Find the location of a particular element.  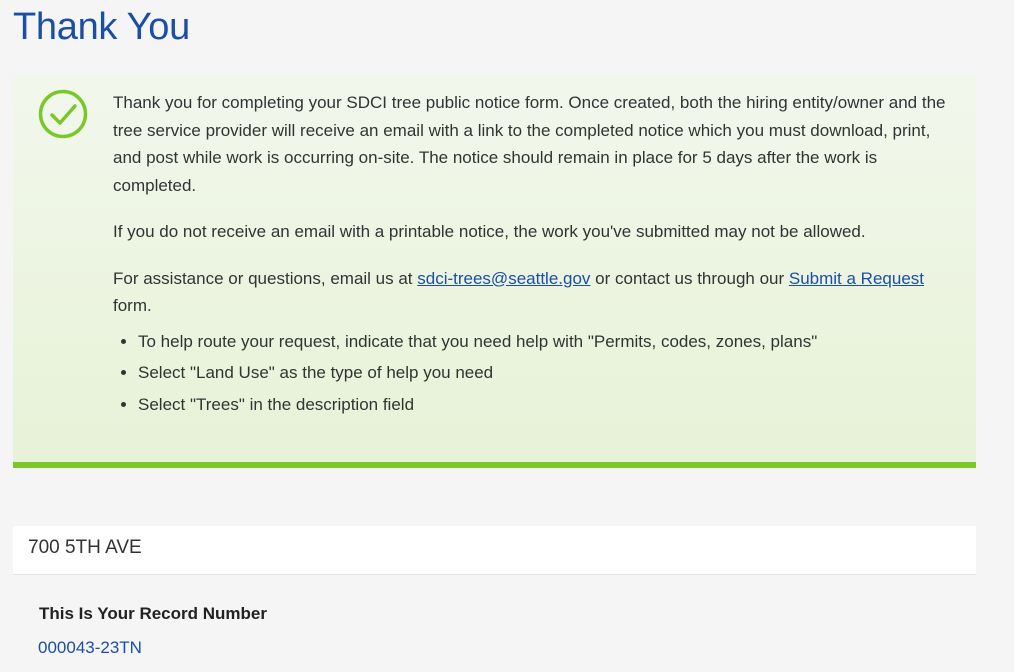

record-number-label: This Is Your Record Number is located at coordinates (153, 613).